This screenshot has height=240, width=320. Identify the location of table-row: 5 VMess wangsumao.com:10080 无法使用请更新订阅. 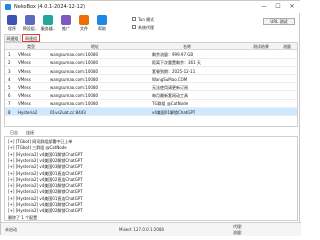
(151, 87).